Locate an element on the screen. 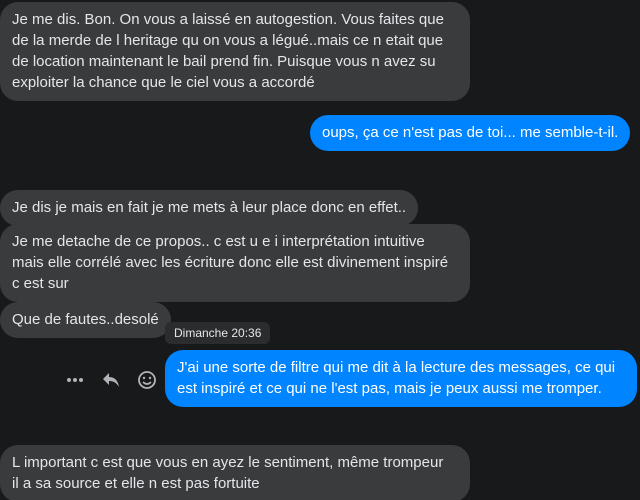 This screenshot has height=500, width=640. more-icon is located at coordinates (75, 380).